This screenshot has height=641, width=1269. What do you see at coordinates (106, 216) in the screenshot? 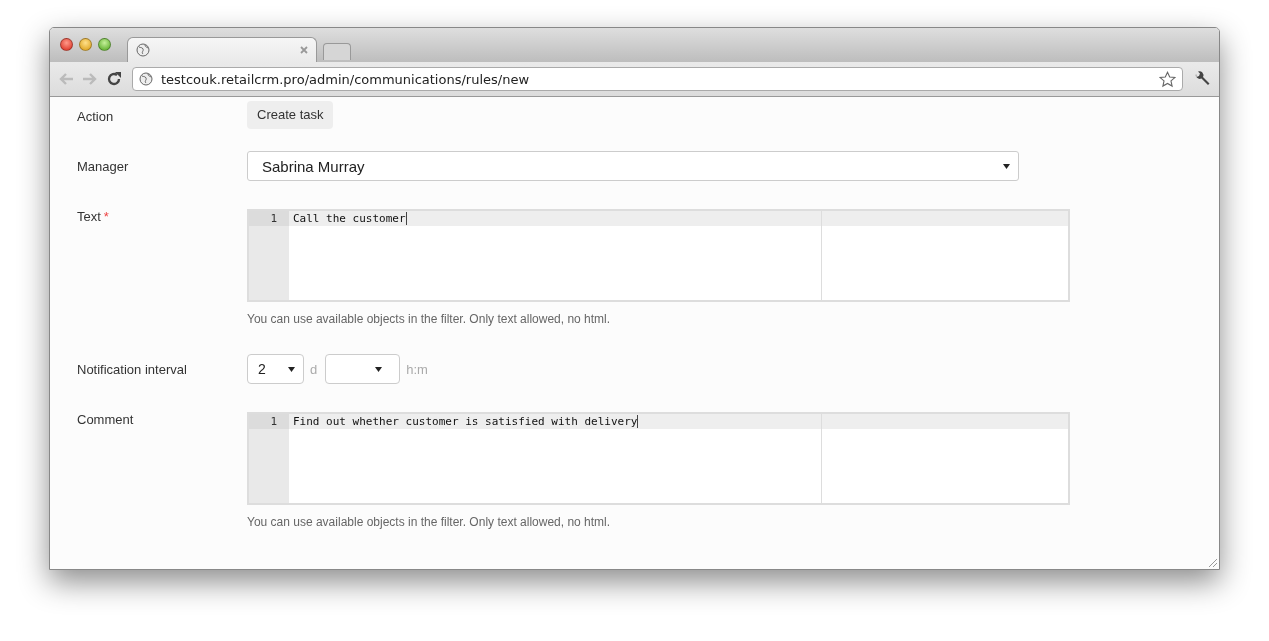
I see `required-asterisk: *` at bounding box center [106, 216].